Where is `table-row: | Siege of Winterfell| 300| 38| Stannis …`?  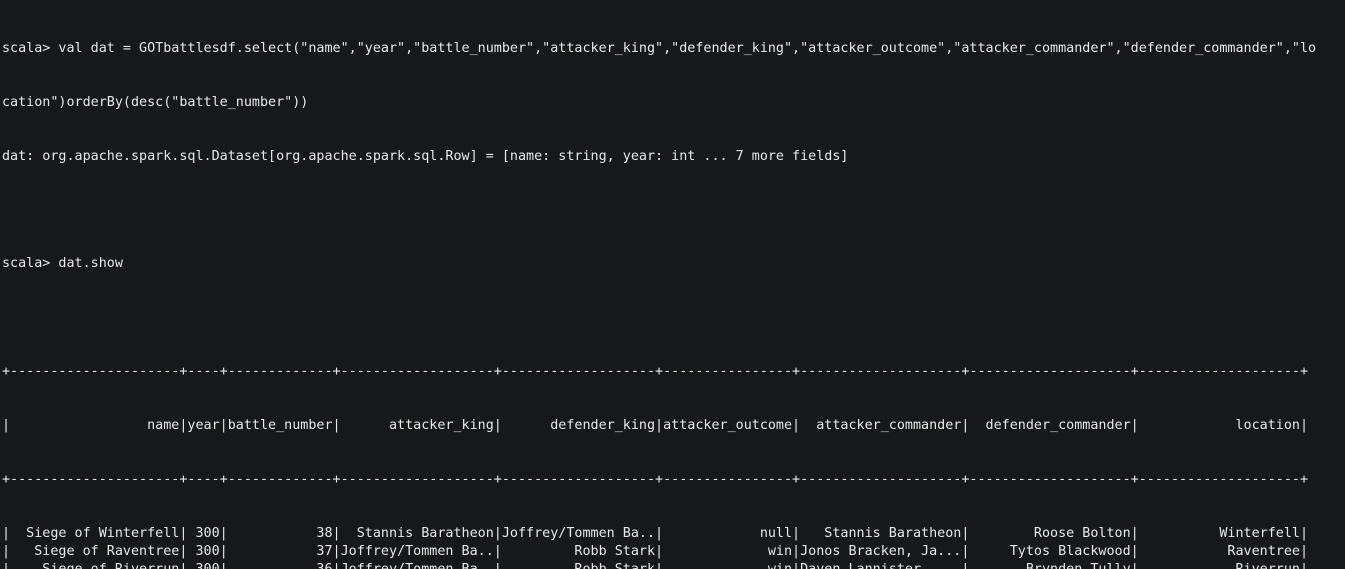
table-row: | Siege of Winterfell| 300| 38| Stannis … is located at coordinates (655, 533).